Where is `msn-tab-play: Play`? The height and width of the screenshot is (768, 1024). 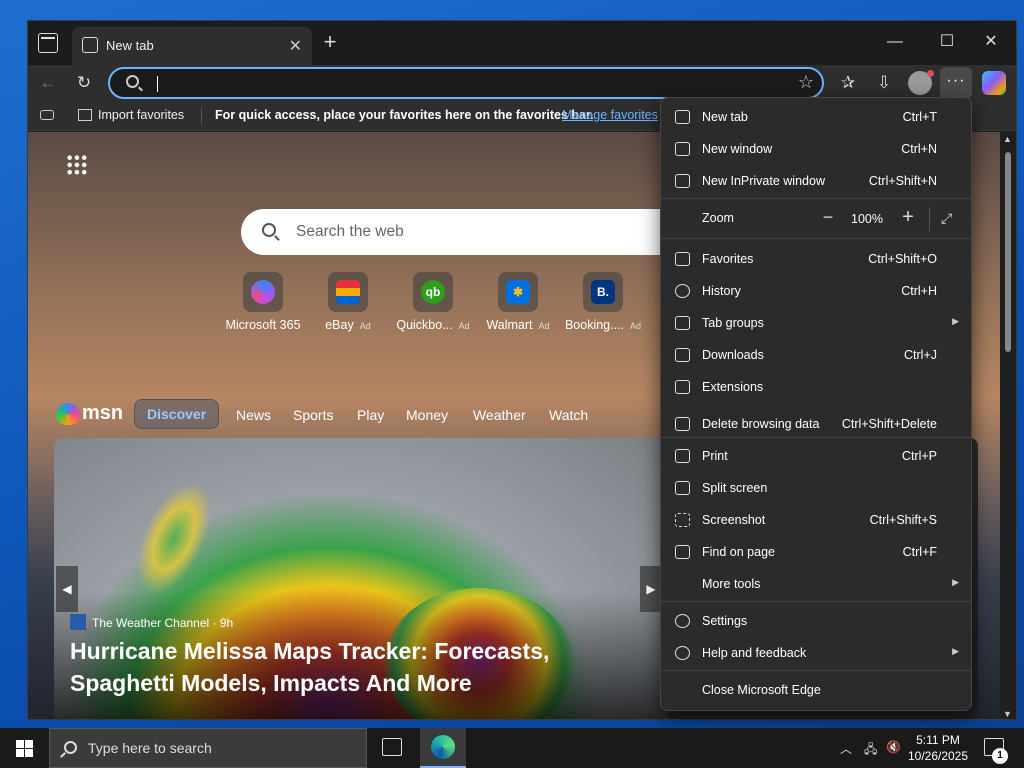
msn-tab-play: Play is located at coordinates (370, 415).